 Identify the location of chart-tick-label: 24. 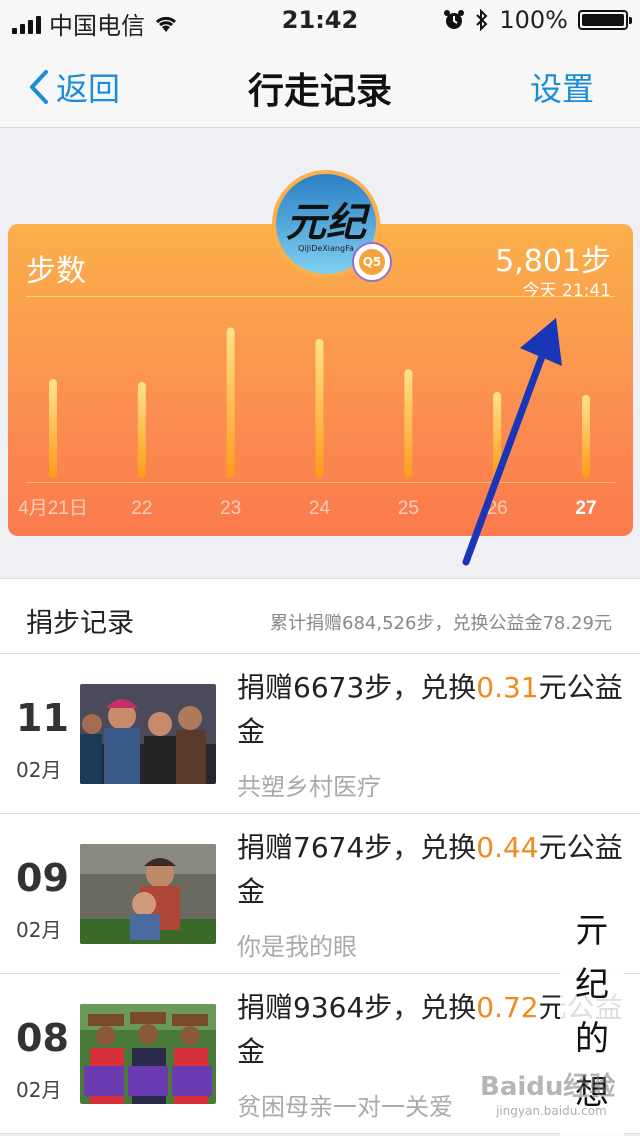
(320, 508).